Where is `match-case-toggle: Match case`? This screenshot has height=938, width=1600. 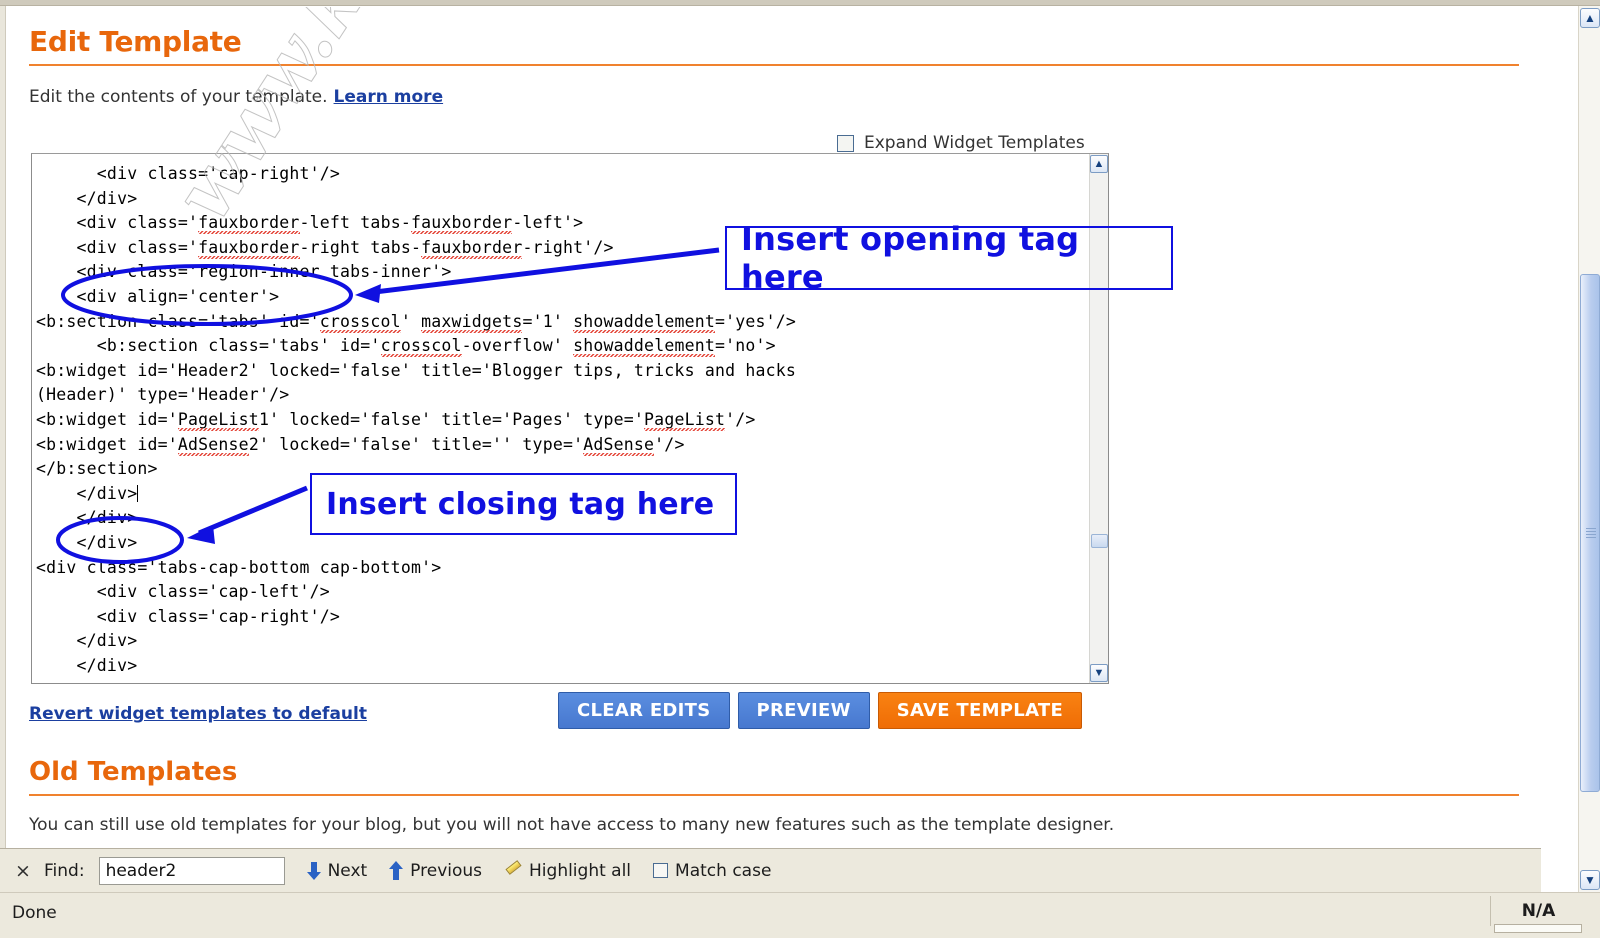
match-case-toggle: Match case is located at coordinates (712, 871).